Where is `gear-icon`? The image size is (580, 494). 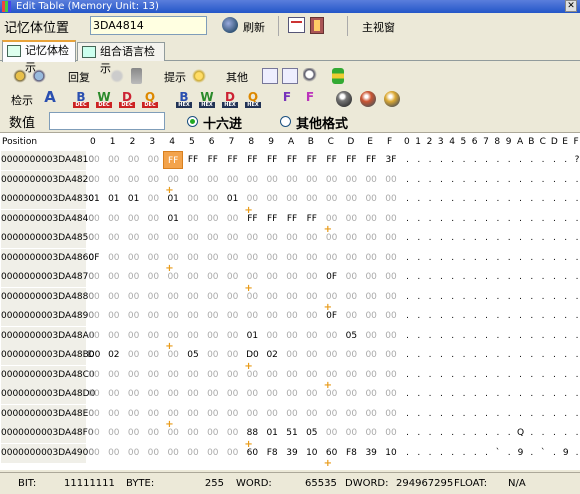
gear-icon is located at coordinates (20, 76).